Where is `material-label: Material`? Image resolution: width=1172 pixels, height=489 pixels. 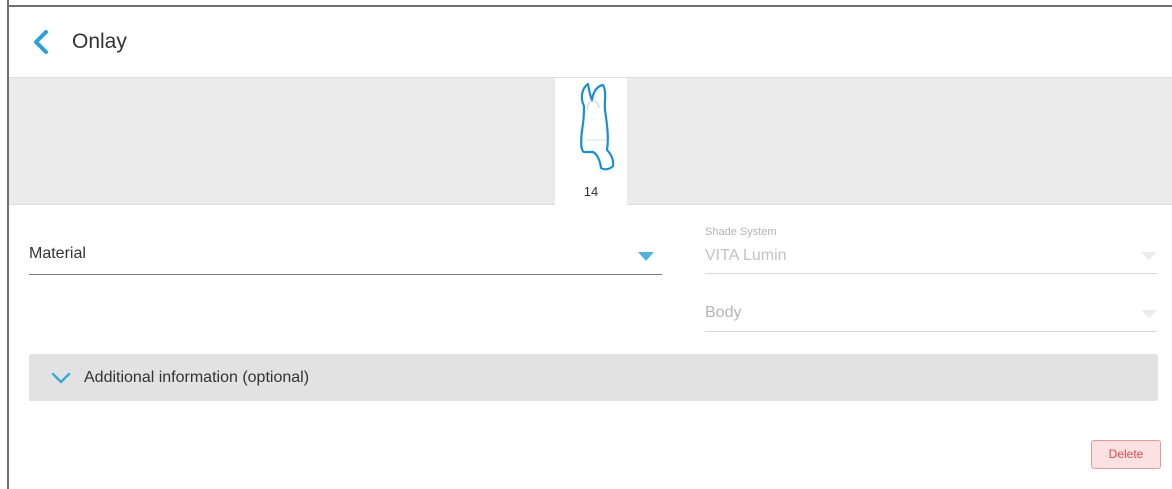 material-label: Material is located at coordinates (57, 253).